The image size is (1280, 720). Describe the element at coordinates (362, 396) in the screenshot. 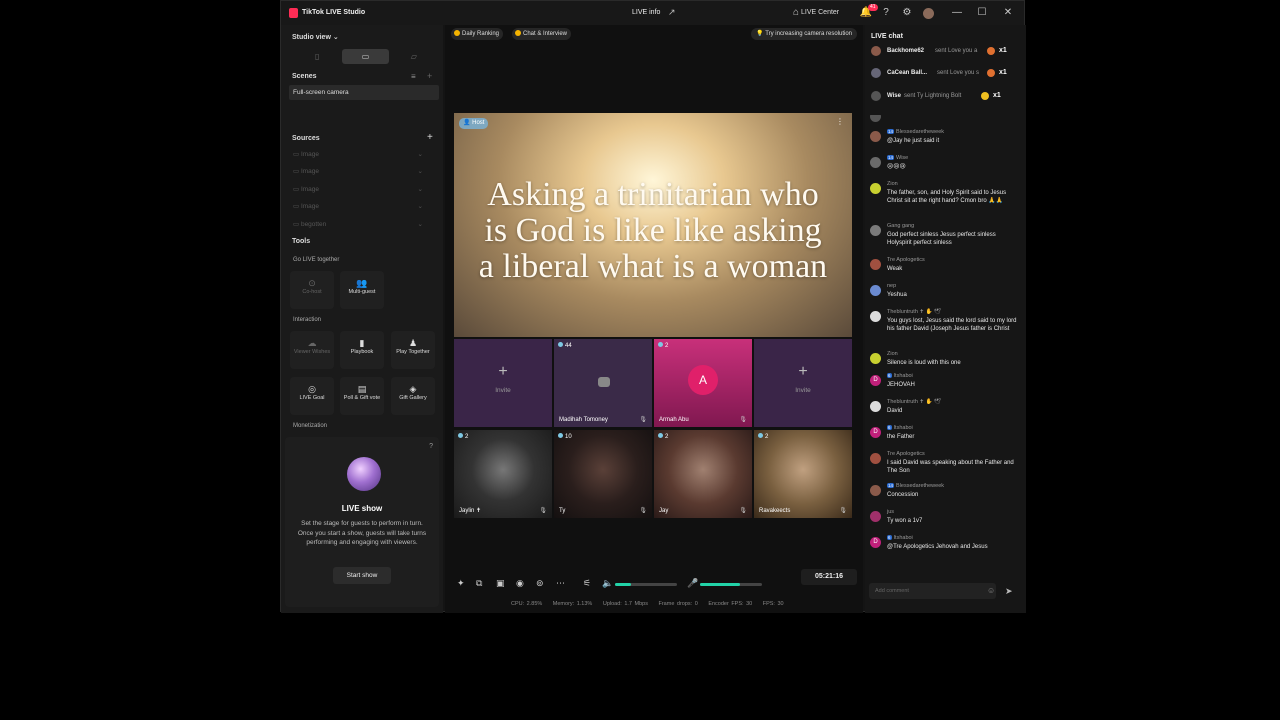

I see `poll-gift-vote-button: ▤ Poll & Gift vote` at that location.